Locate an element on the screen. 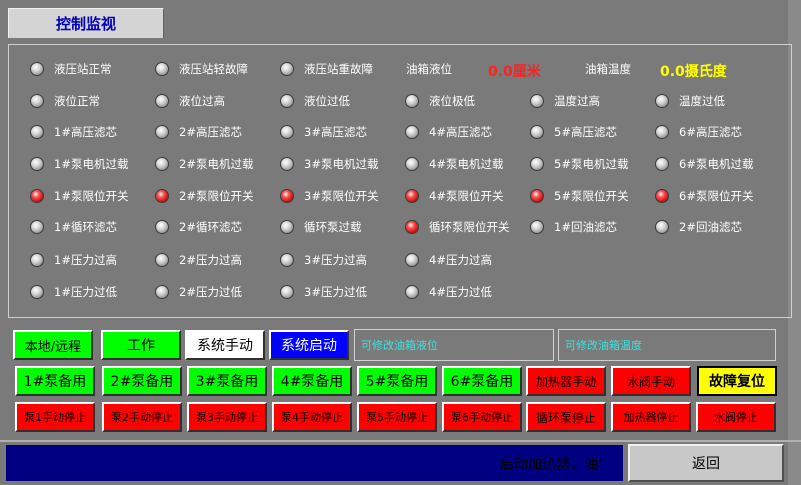  status-indicator: 1#高压滤芯 is located at coordinates (73, 132).